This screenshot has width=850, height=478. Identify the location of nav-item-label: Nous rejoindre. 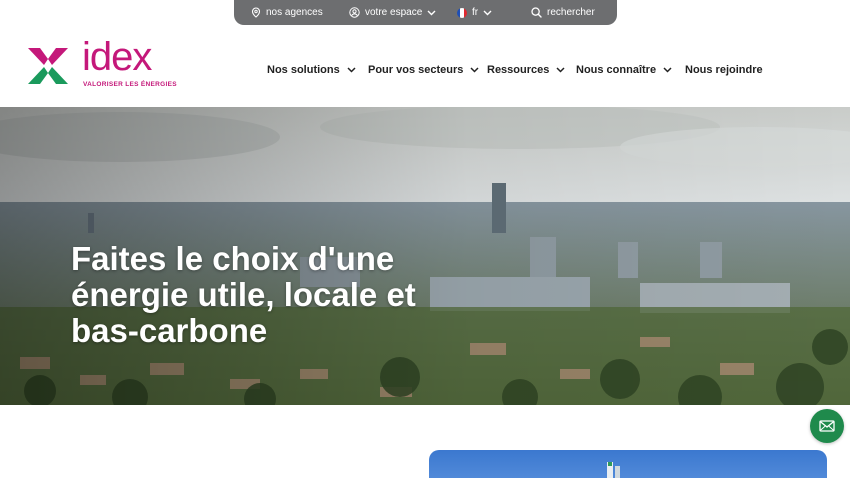
(724, 70).